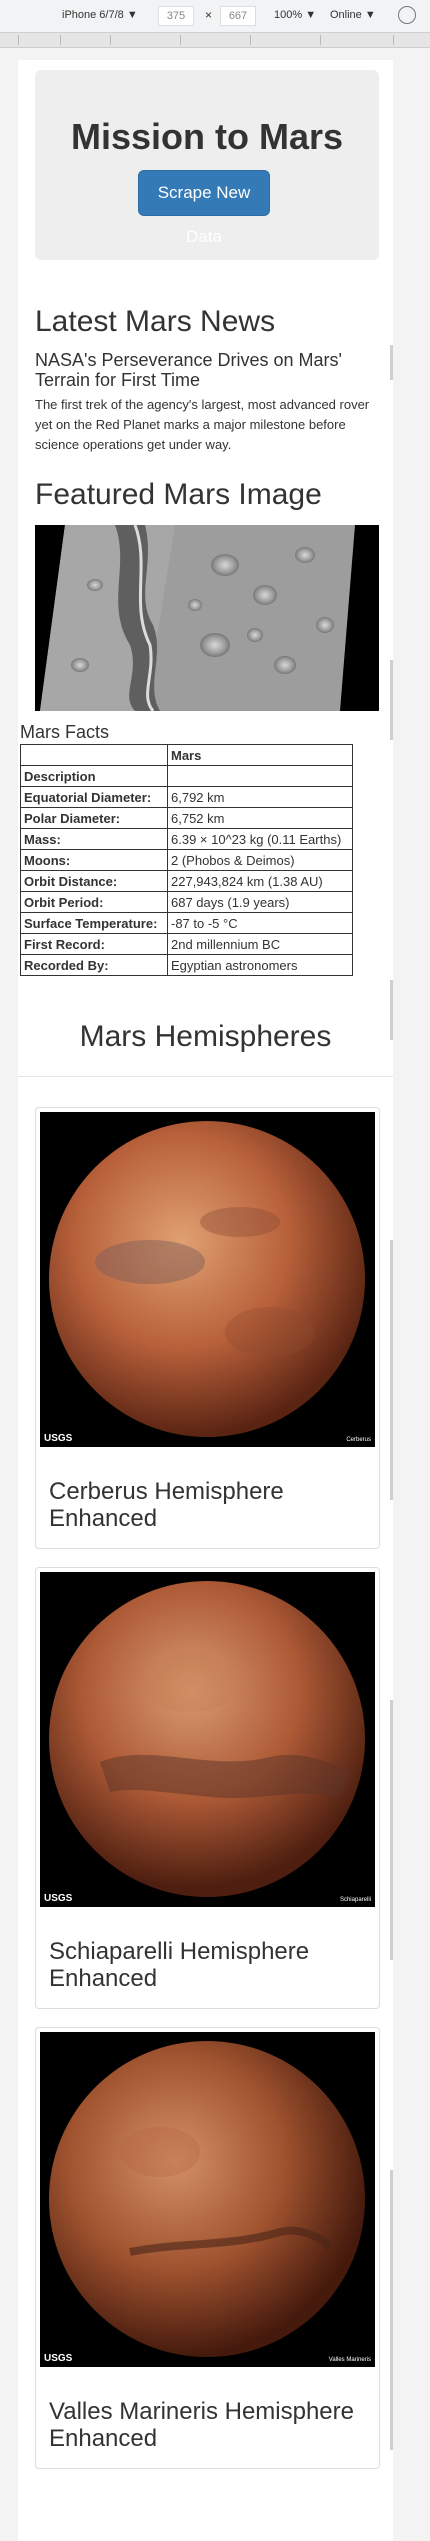  I want to click on facts-caption: Mars Facts, so click(65, 732).